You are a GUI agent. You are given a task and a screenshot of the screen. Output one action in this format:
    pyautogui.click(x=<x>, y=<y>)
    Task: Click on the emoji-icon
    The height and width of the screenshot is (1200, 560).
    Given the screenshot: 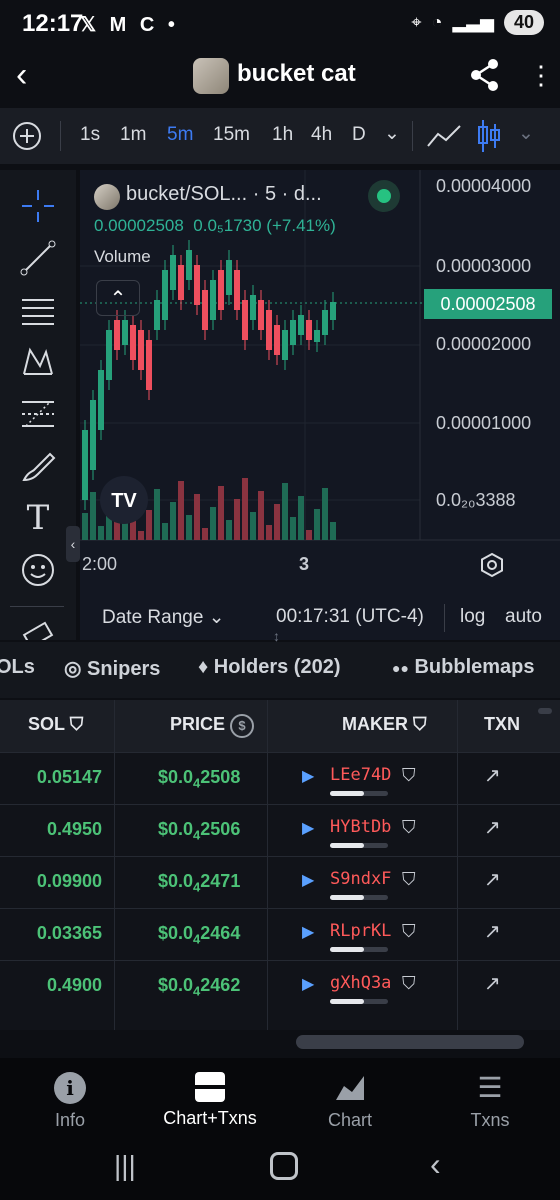 What is the action you would take?
    pyautogui.click(x=38, y=570)
    